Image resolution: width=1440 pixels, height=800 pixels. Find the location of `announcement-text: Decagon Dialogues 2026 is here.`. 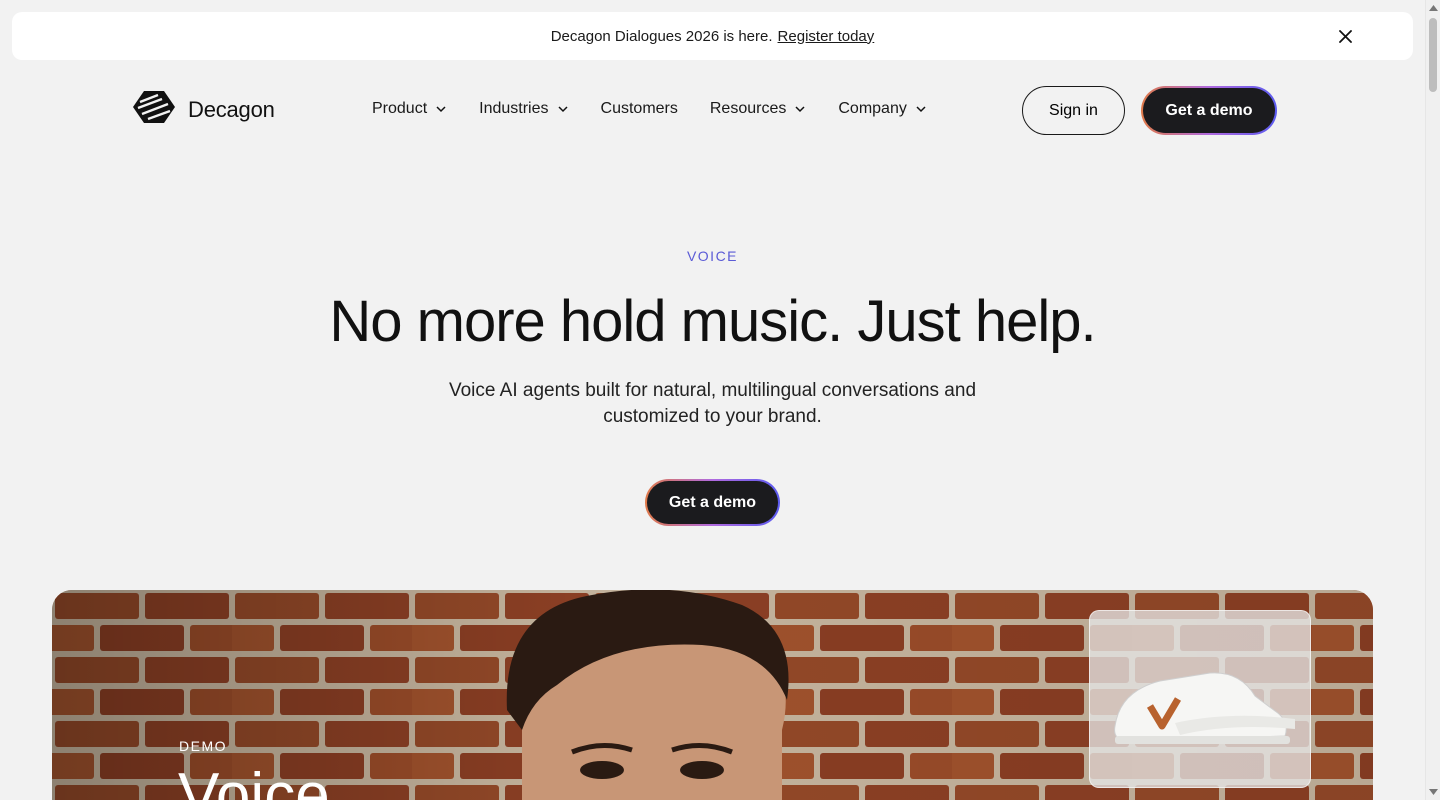

announcement-text: Decagon Dialogues 2026 is here. is located at coordinates (661, 36).